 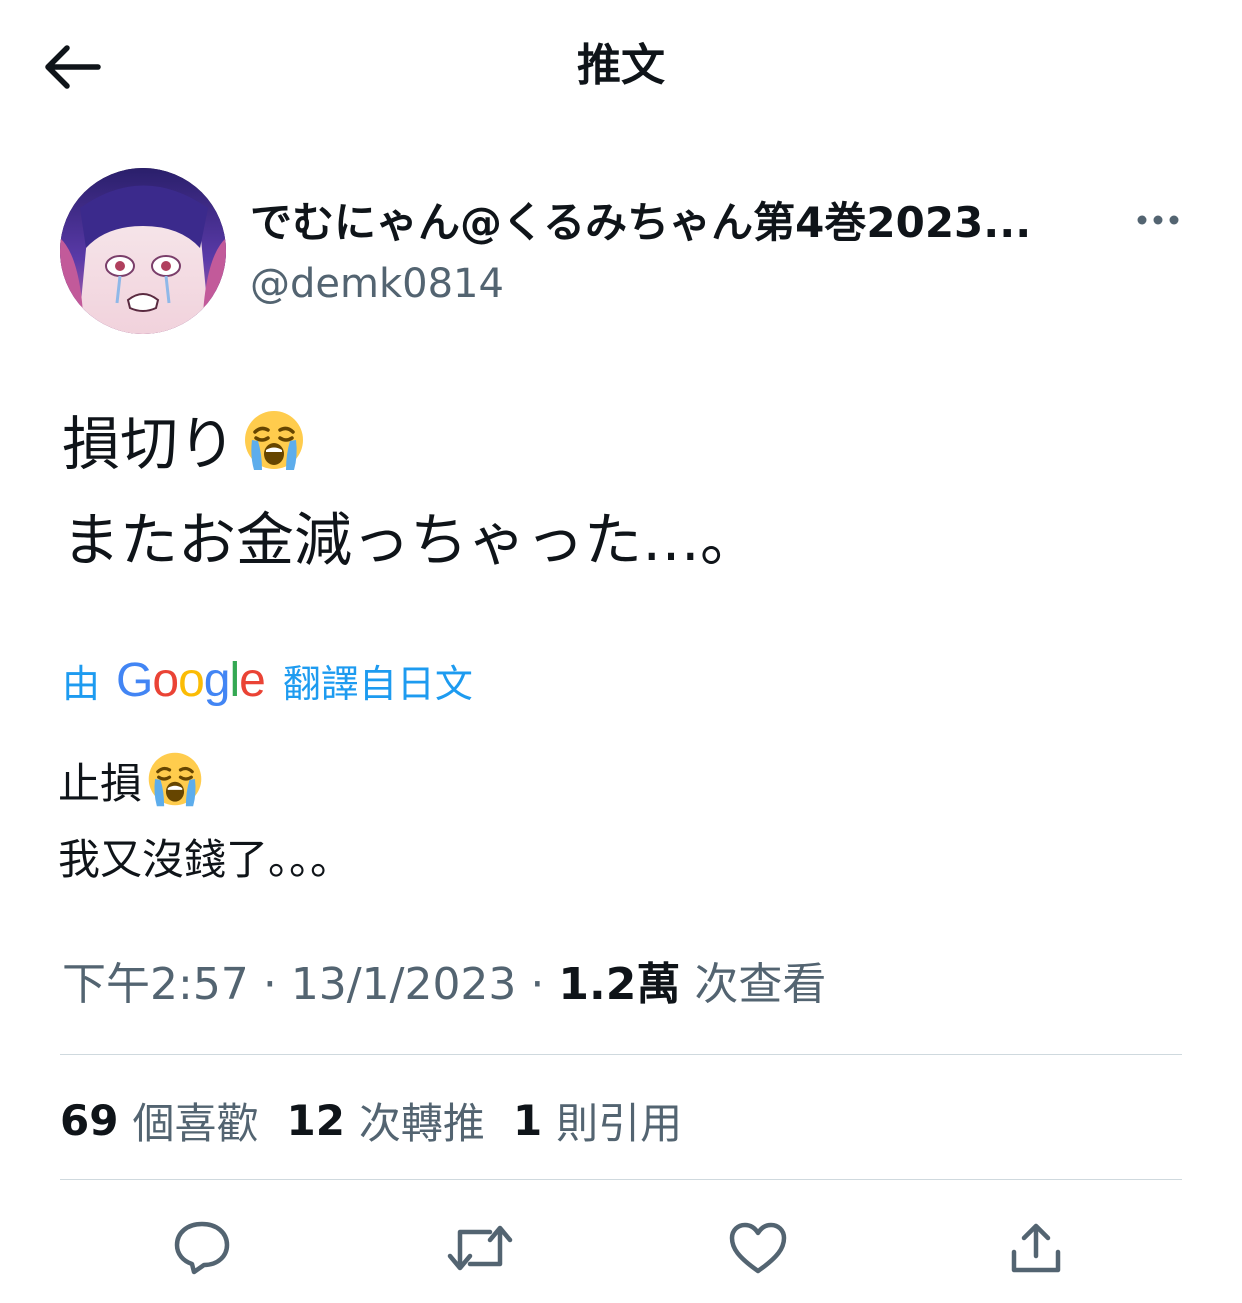 I want to click on translate-source-label: 翻譯自日文, so click(x=378, y=680).